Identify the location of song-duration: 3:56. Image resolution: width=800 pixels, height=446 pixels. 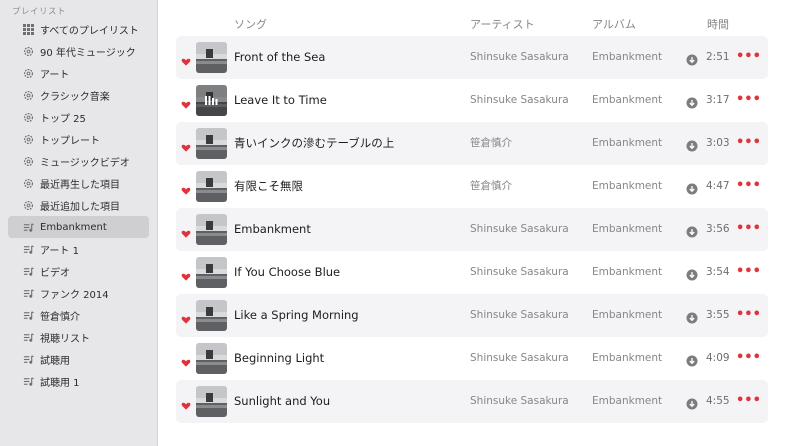
(718, 229).